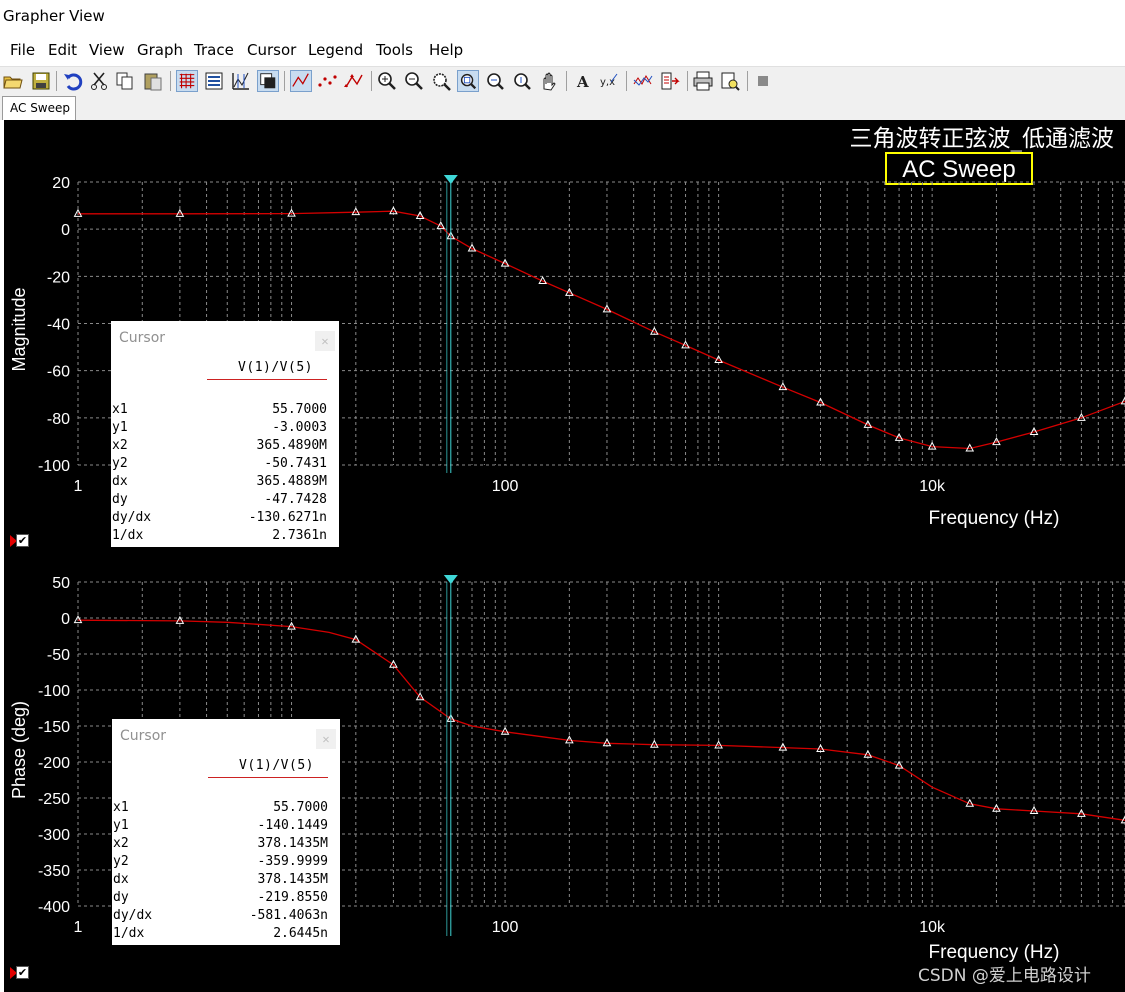 This screenshot has width=1125, height=992. Describe the element at coordinates (226, 863) in the screenshot. I see `cursor-readout-row: y2 -359.9999` at that location.